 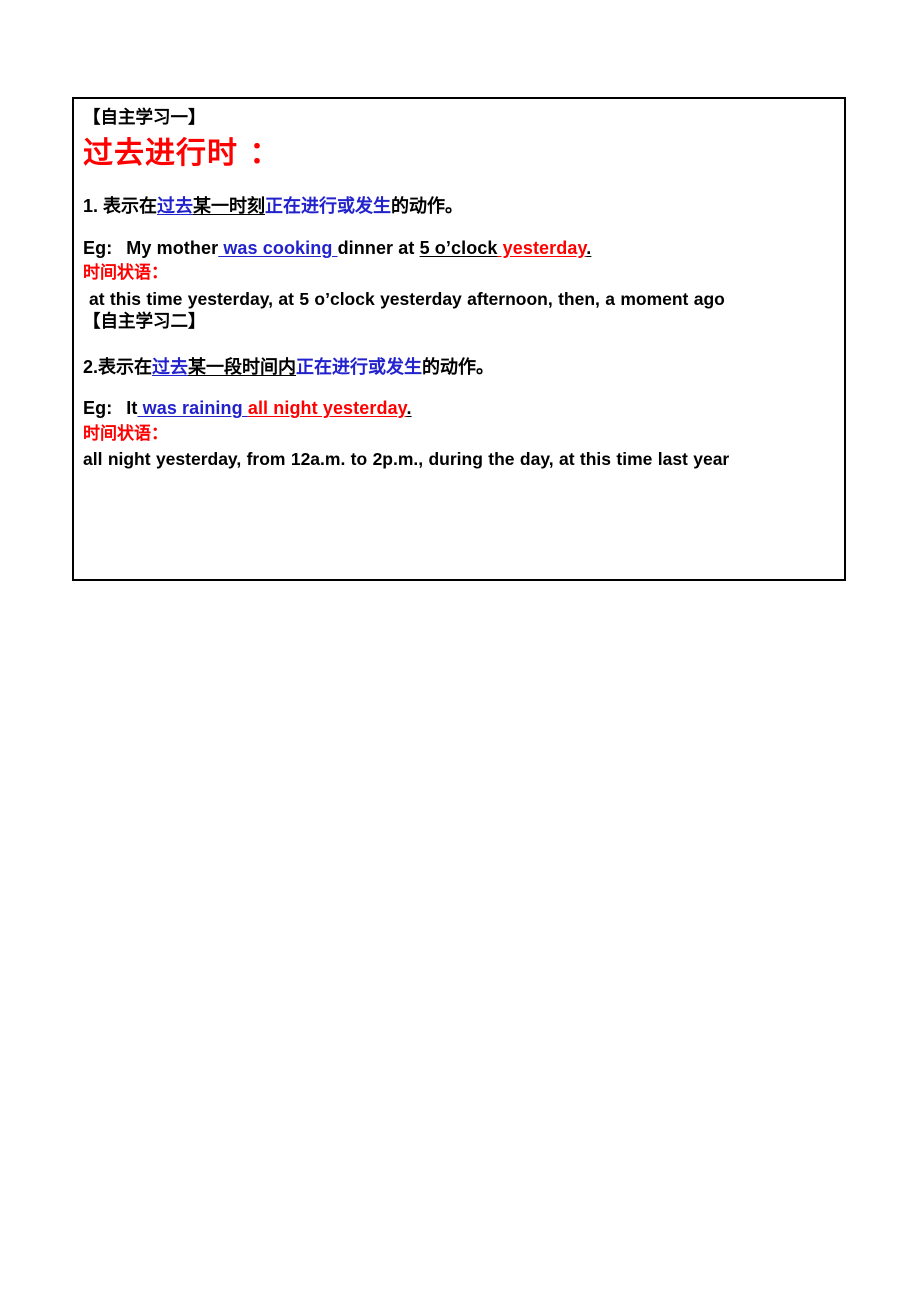 I want to click on rule-text-black-2a: 表示在, so click(x=125, y=367).